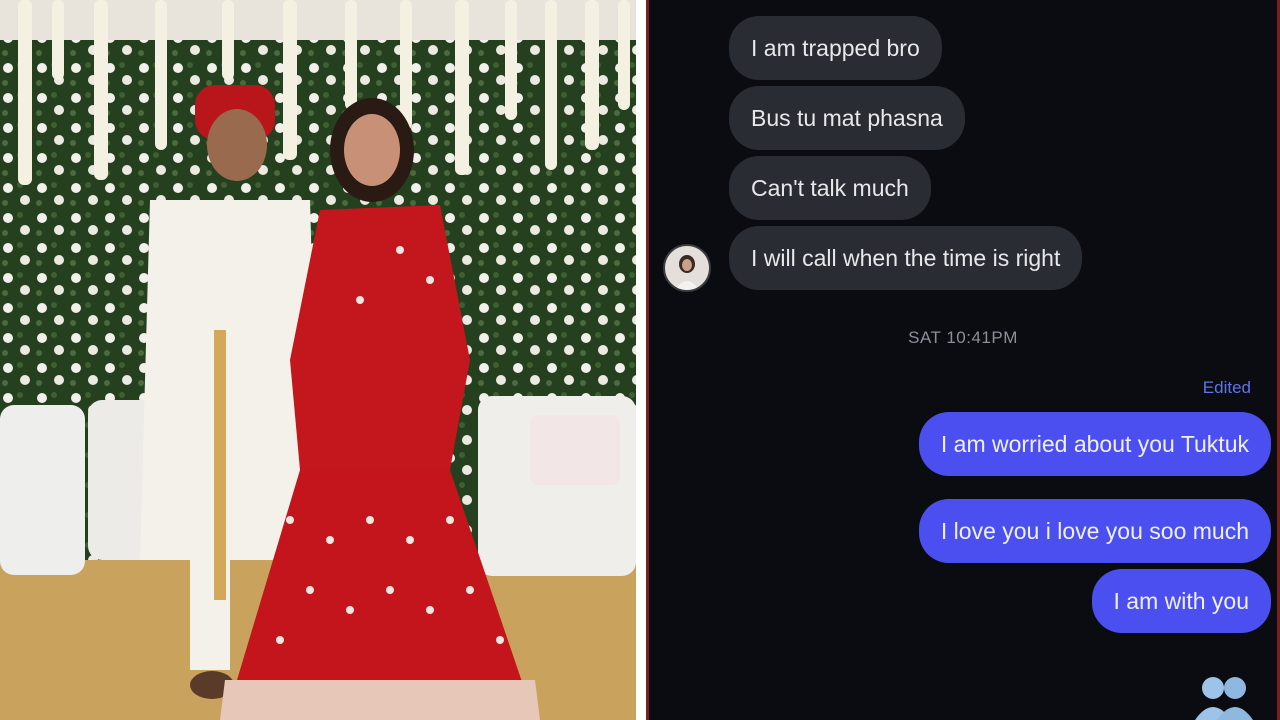 The height and width of the screenshot is (720, 1280). I want to click on outgoing-message: I am with you, so click(1181, 601).